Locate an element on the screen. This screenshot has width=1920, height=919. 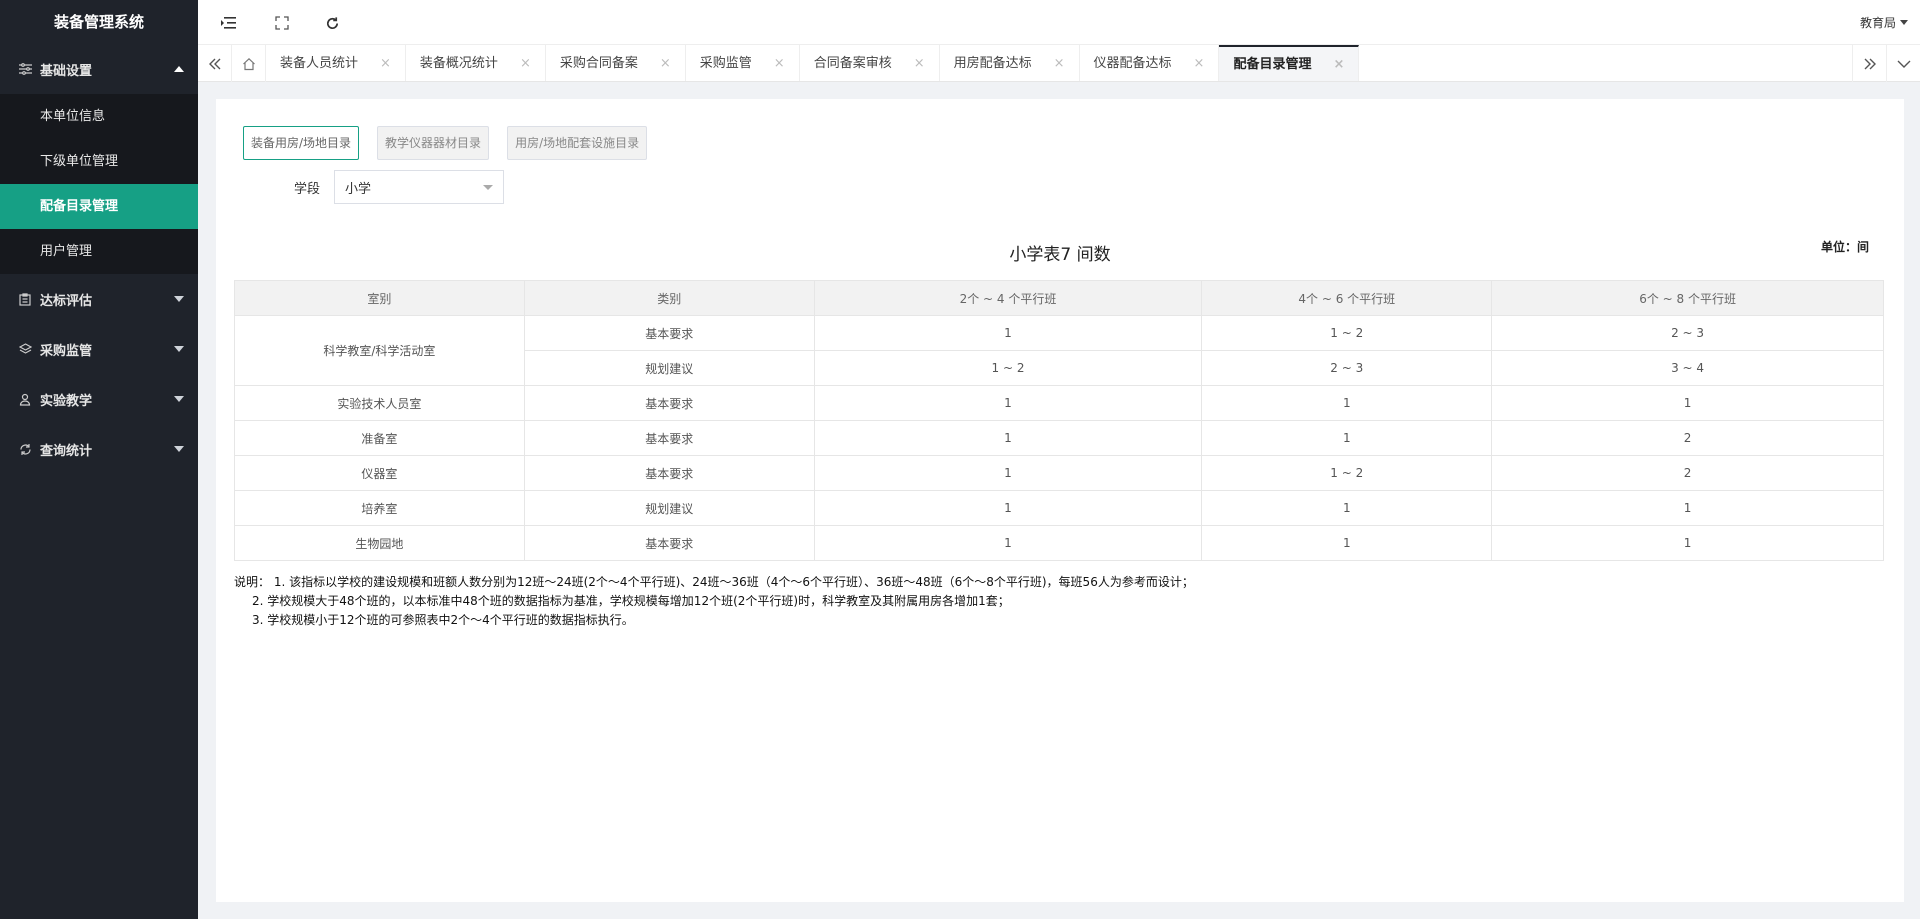
fullscreen-icon is located at coordinates (282, 23).